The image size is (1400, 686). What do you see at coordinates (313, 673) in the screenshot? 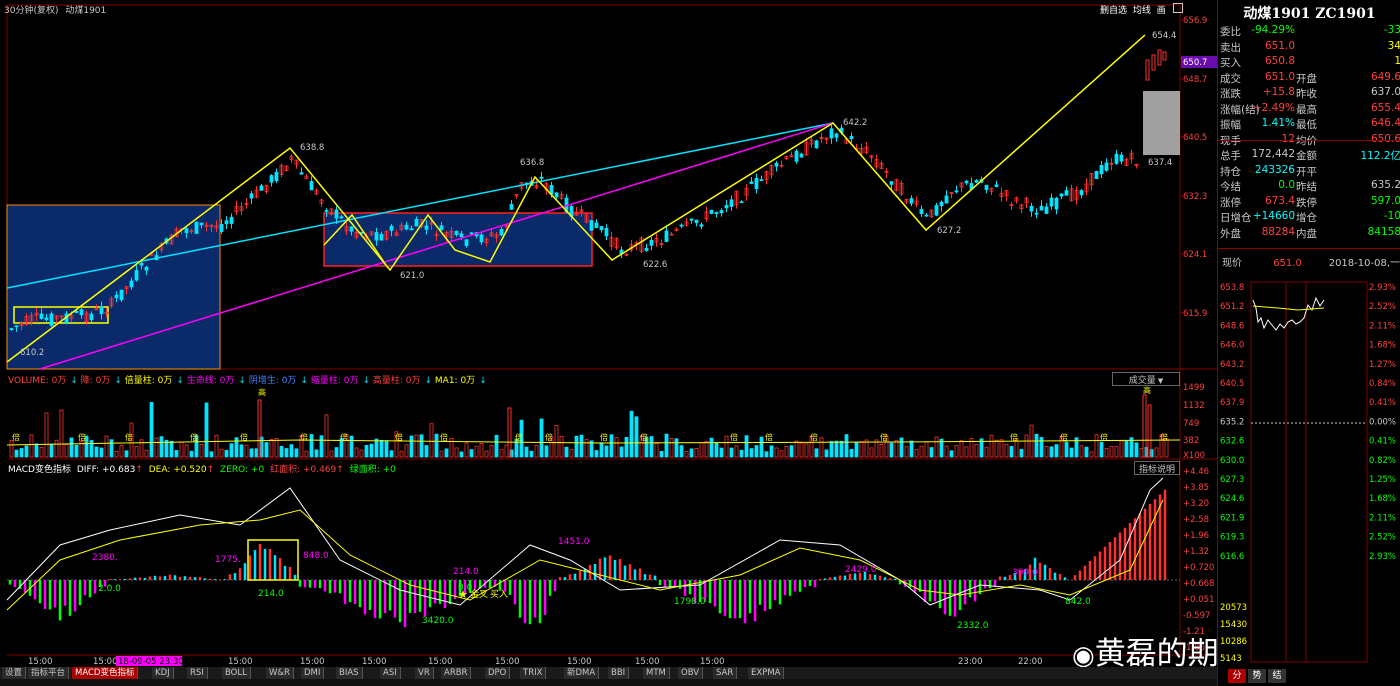
I see `indicator-tab: DMI` at bounding box center [313, 673].